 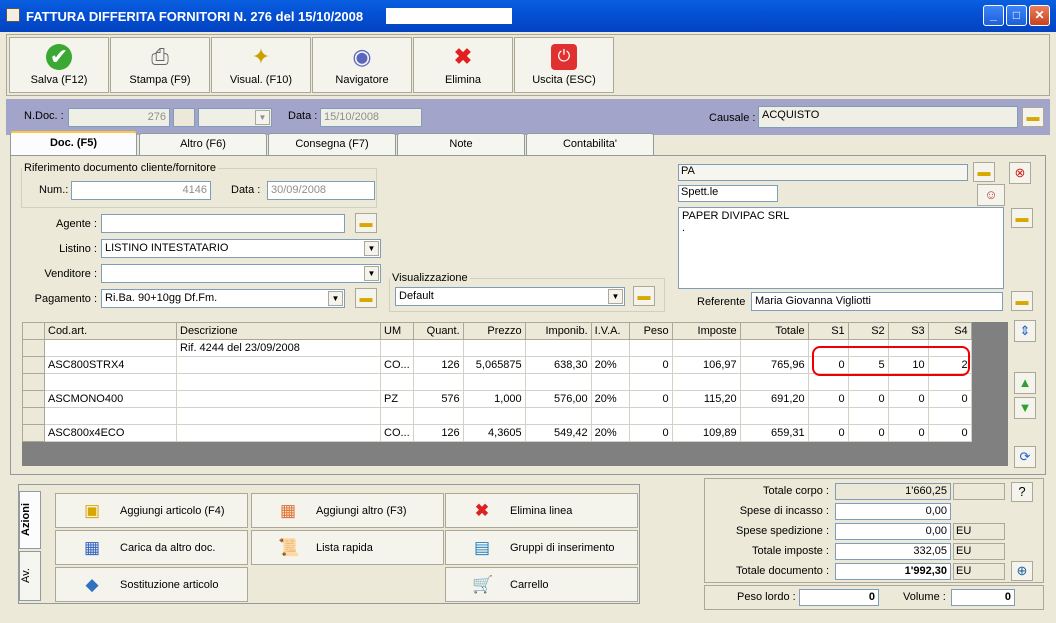 I want to click on tab-azioni: Azioni, so click(x=30, y=520).